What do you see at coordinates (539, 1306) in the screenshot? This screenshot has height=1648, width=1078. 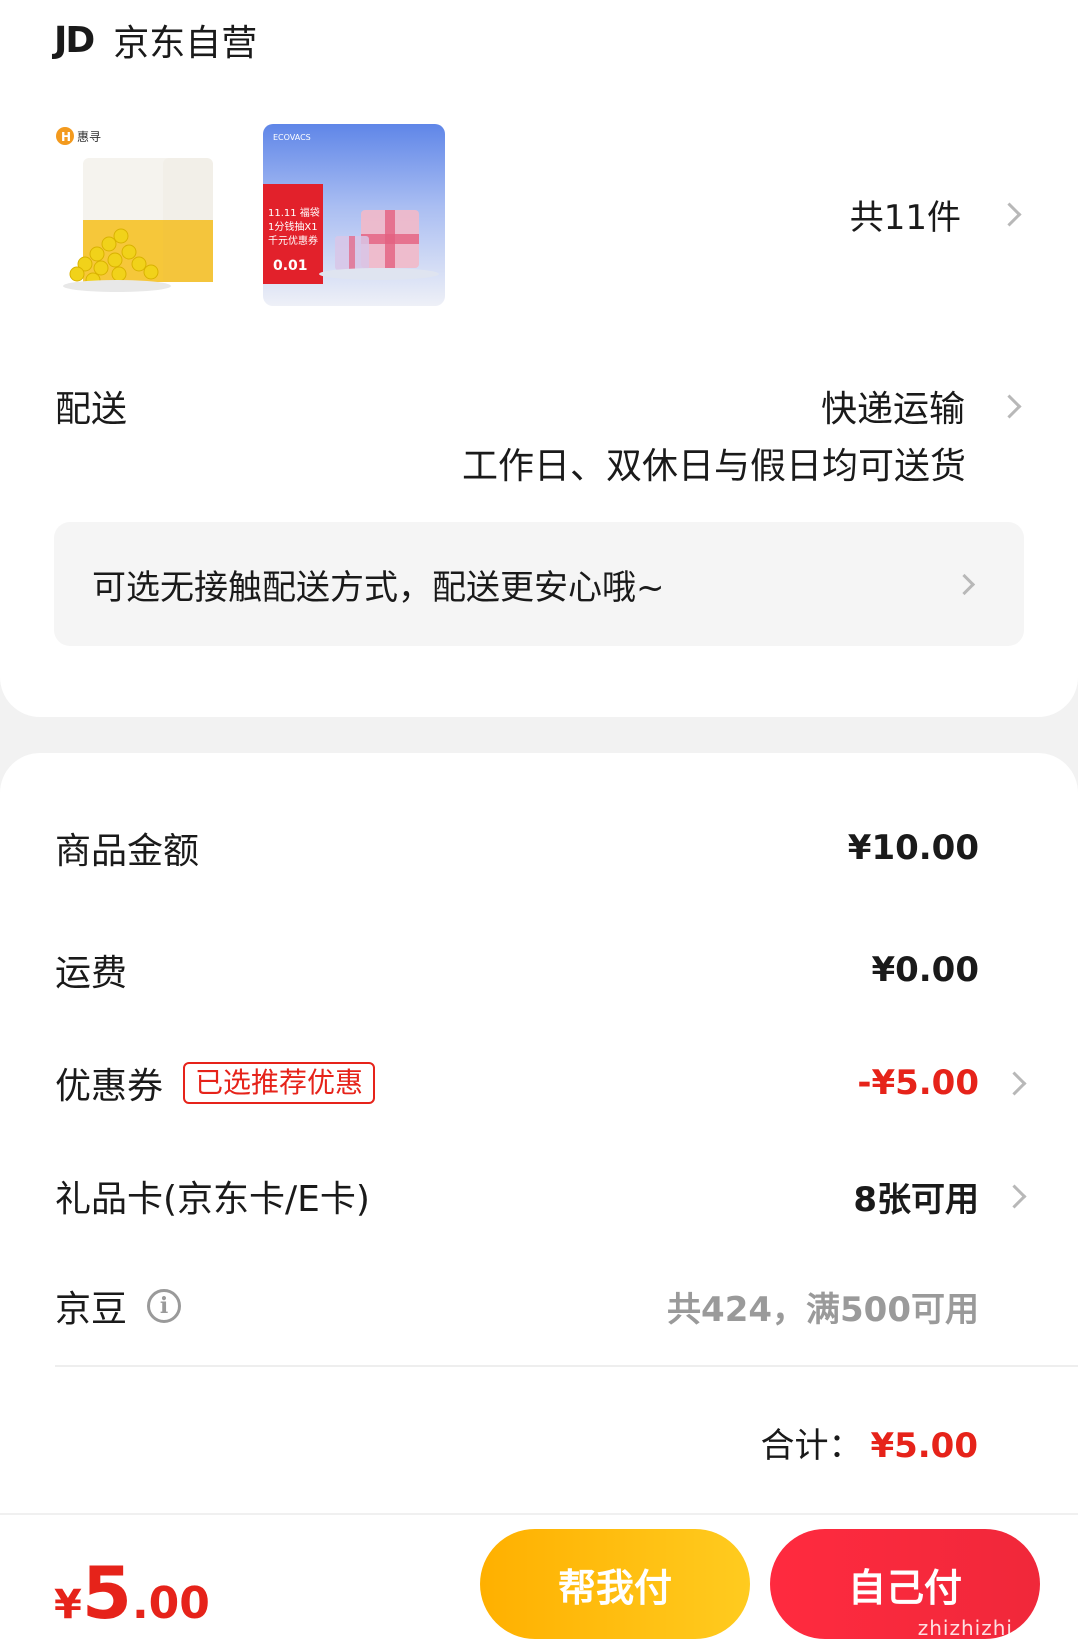 I see `jingdou-row: 京豆 i 共424，满500可用` at bounding box center [539, 1306].